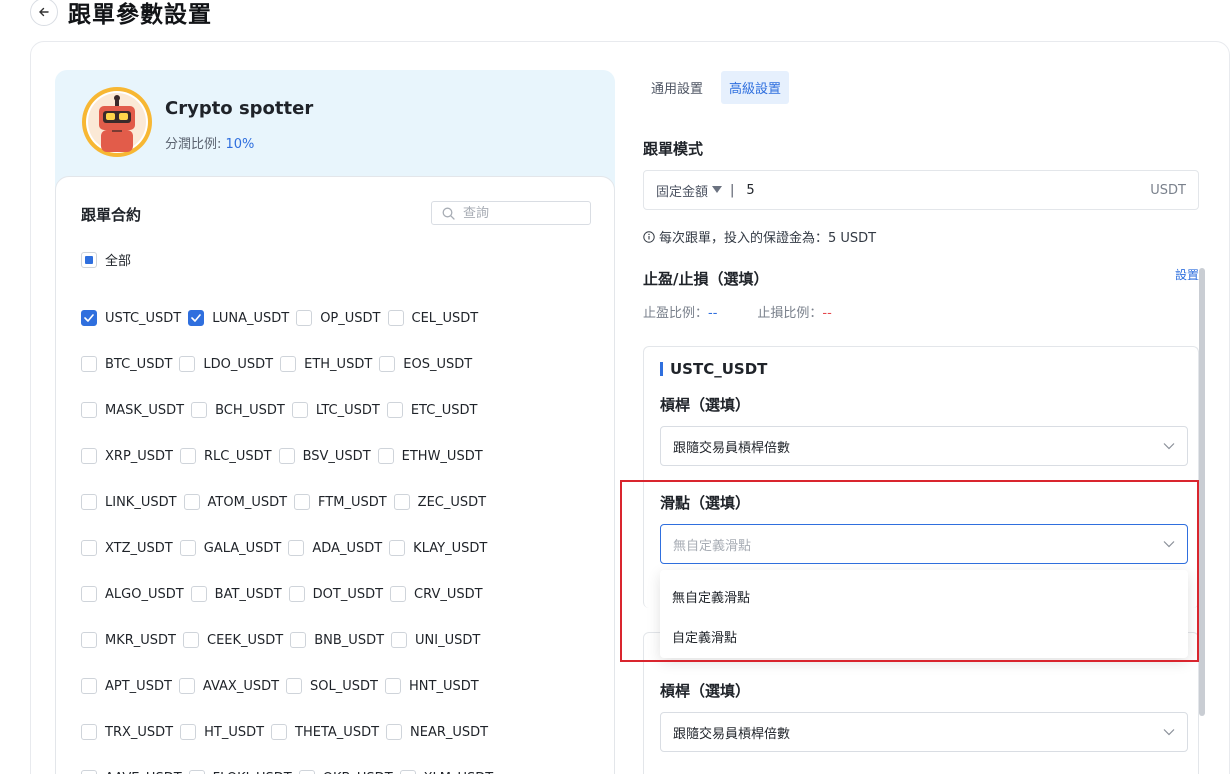 The width and height of the screenshot is (1230, 774). What do you see at coordinates (755, 87) in the screenshot?
I see `tab-advanced-settings: 高級設置` at bounding box center [755, 87].